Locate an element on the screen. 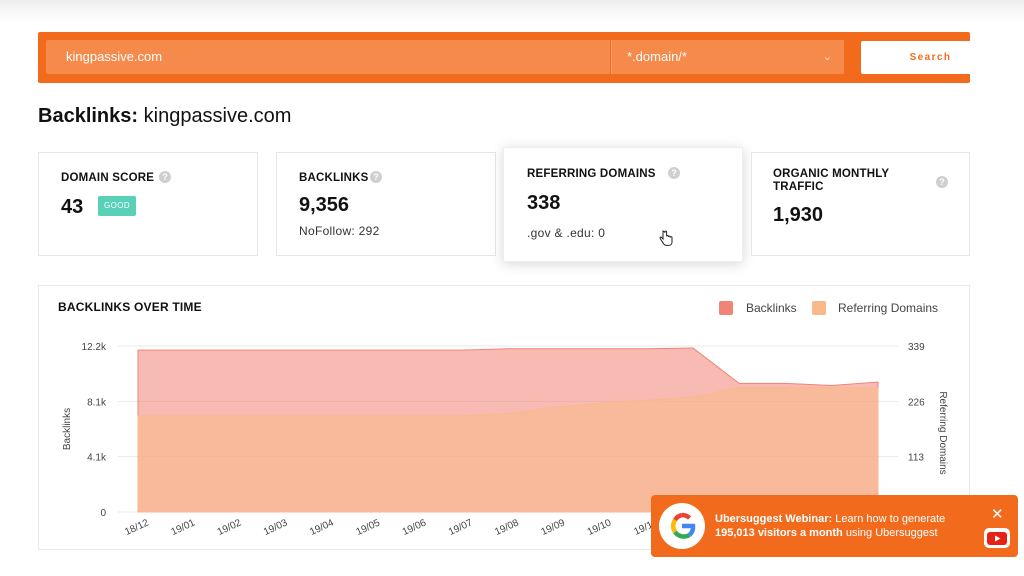 This screenshot has width=1024, height=576. y-axis-label: Backlinks is located at coordinates (67, 429).